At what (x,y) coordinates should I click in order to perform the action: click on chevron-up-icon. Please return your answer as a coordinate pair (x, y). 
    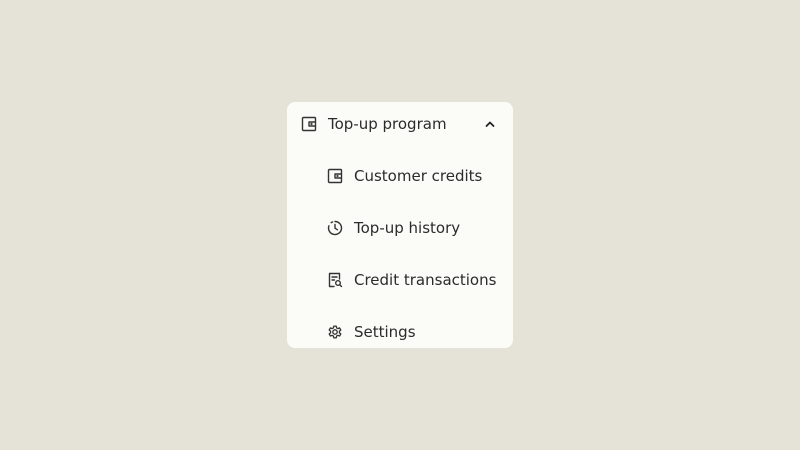
    Looking at the image, I should click on (490, 124).